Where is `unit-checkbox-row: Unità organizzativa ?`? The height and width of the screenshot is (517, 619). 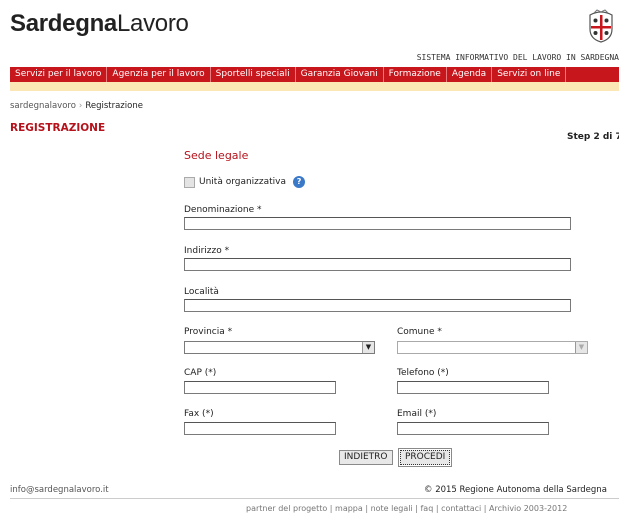 unit-checkbox-row: Unità organizzativa ? is located at coordinates (245, 182).